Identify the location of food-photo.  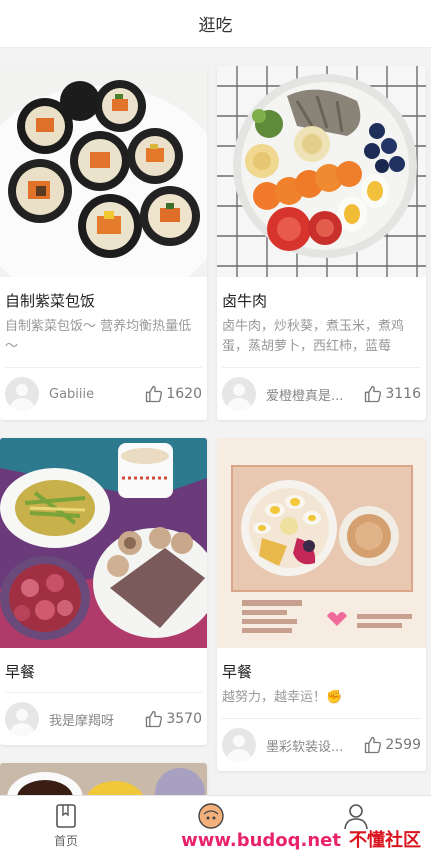
(103, 779).